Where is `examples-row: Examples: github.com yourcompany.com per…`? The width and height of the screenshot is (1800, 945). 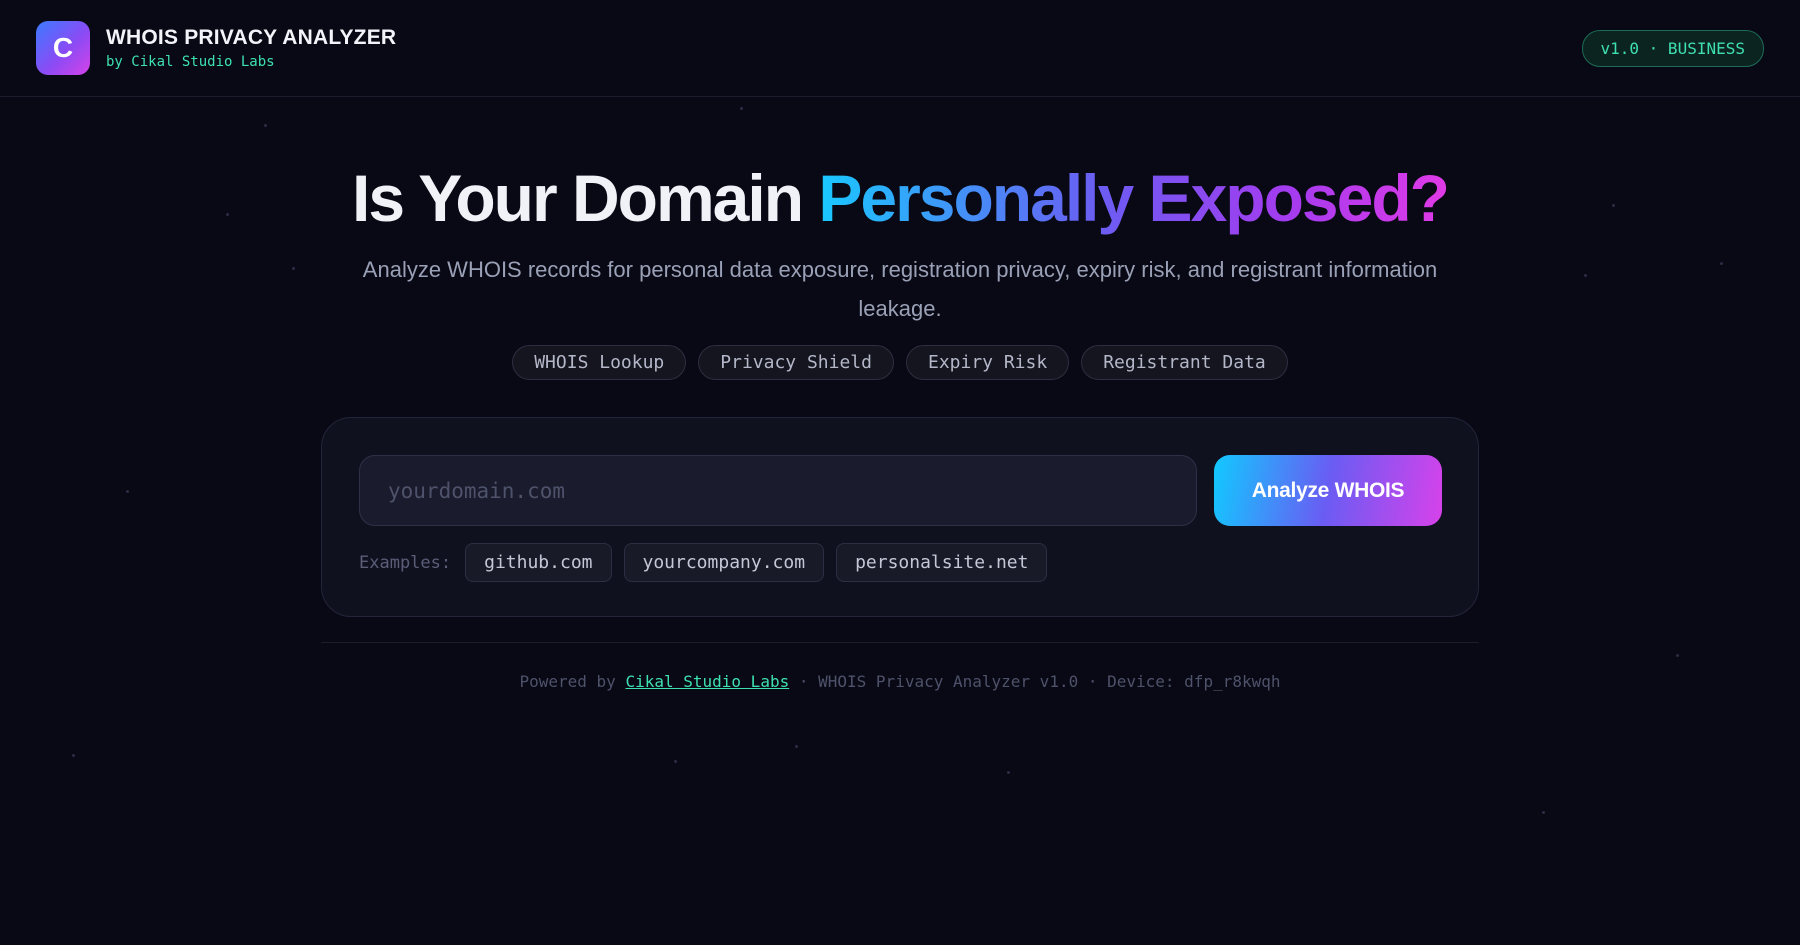 examples-row: Examples: github.com yourcompany.com per… is located at coordinates (703, 562).